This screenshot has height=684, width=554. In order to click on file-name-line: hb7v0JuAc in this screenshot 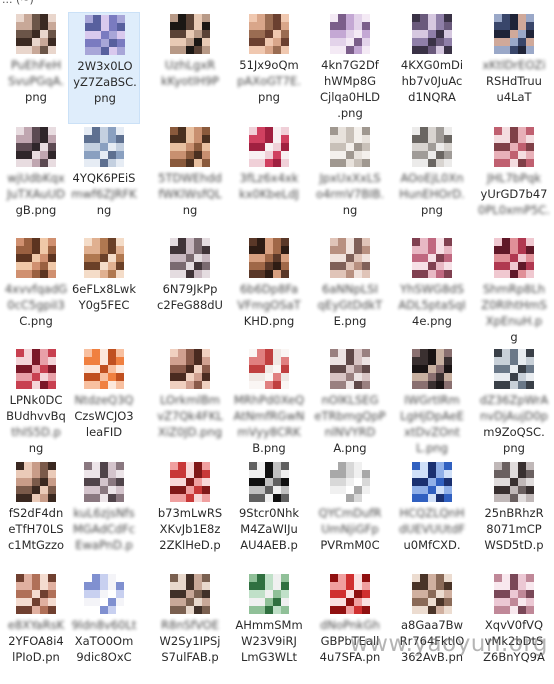, I will do `click(432, 81)`.